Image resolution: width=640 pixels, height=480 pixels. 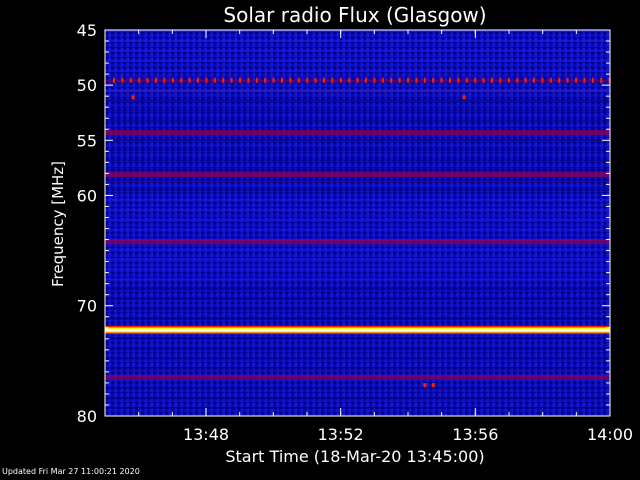 What do you see at coordinates (354, 15) in the screenshot?
I see `chart-title: Solar radio Flux (Glasgow)` at bounding box center [354, 15].